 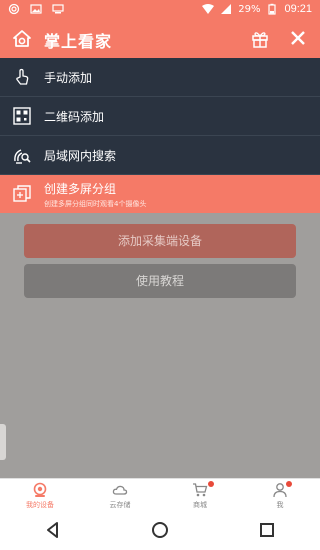 What do you see at coordinates (58, 9) in the screenshot?
I see `screen-icon` at bounding box center [58, 9].